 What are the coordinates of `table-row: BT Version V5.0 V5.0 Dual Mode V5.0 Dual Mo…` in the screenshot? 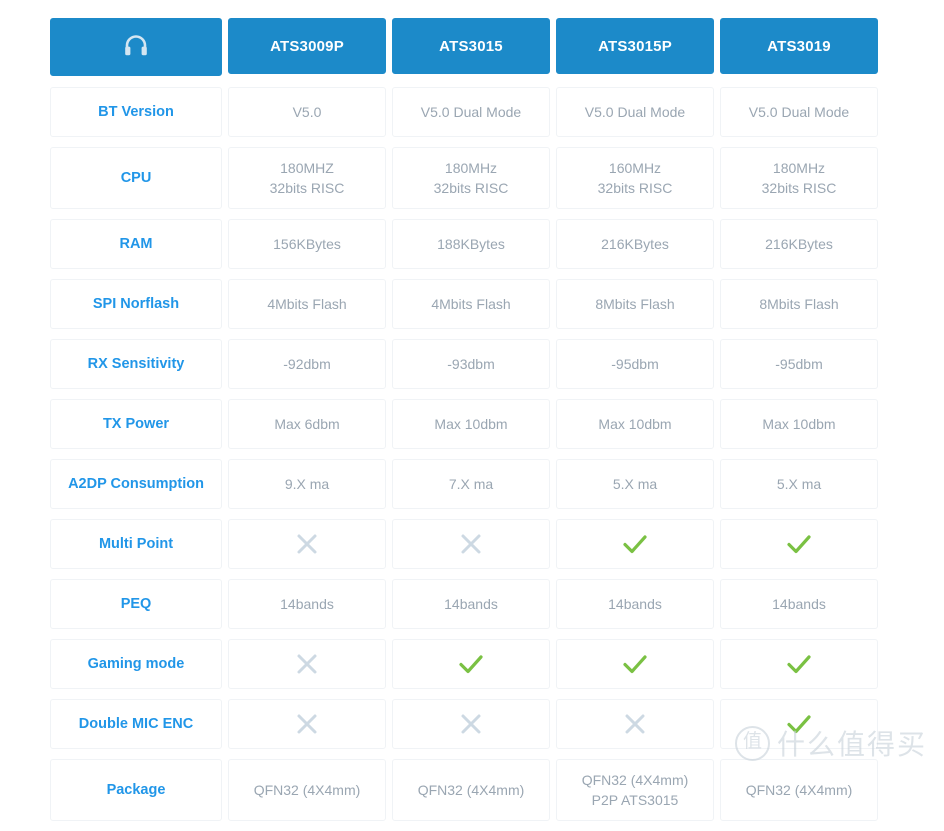 It's located at (467, 117).